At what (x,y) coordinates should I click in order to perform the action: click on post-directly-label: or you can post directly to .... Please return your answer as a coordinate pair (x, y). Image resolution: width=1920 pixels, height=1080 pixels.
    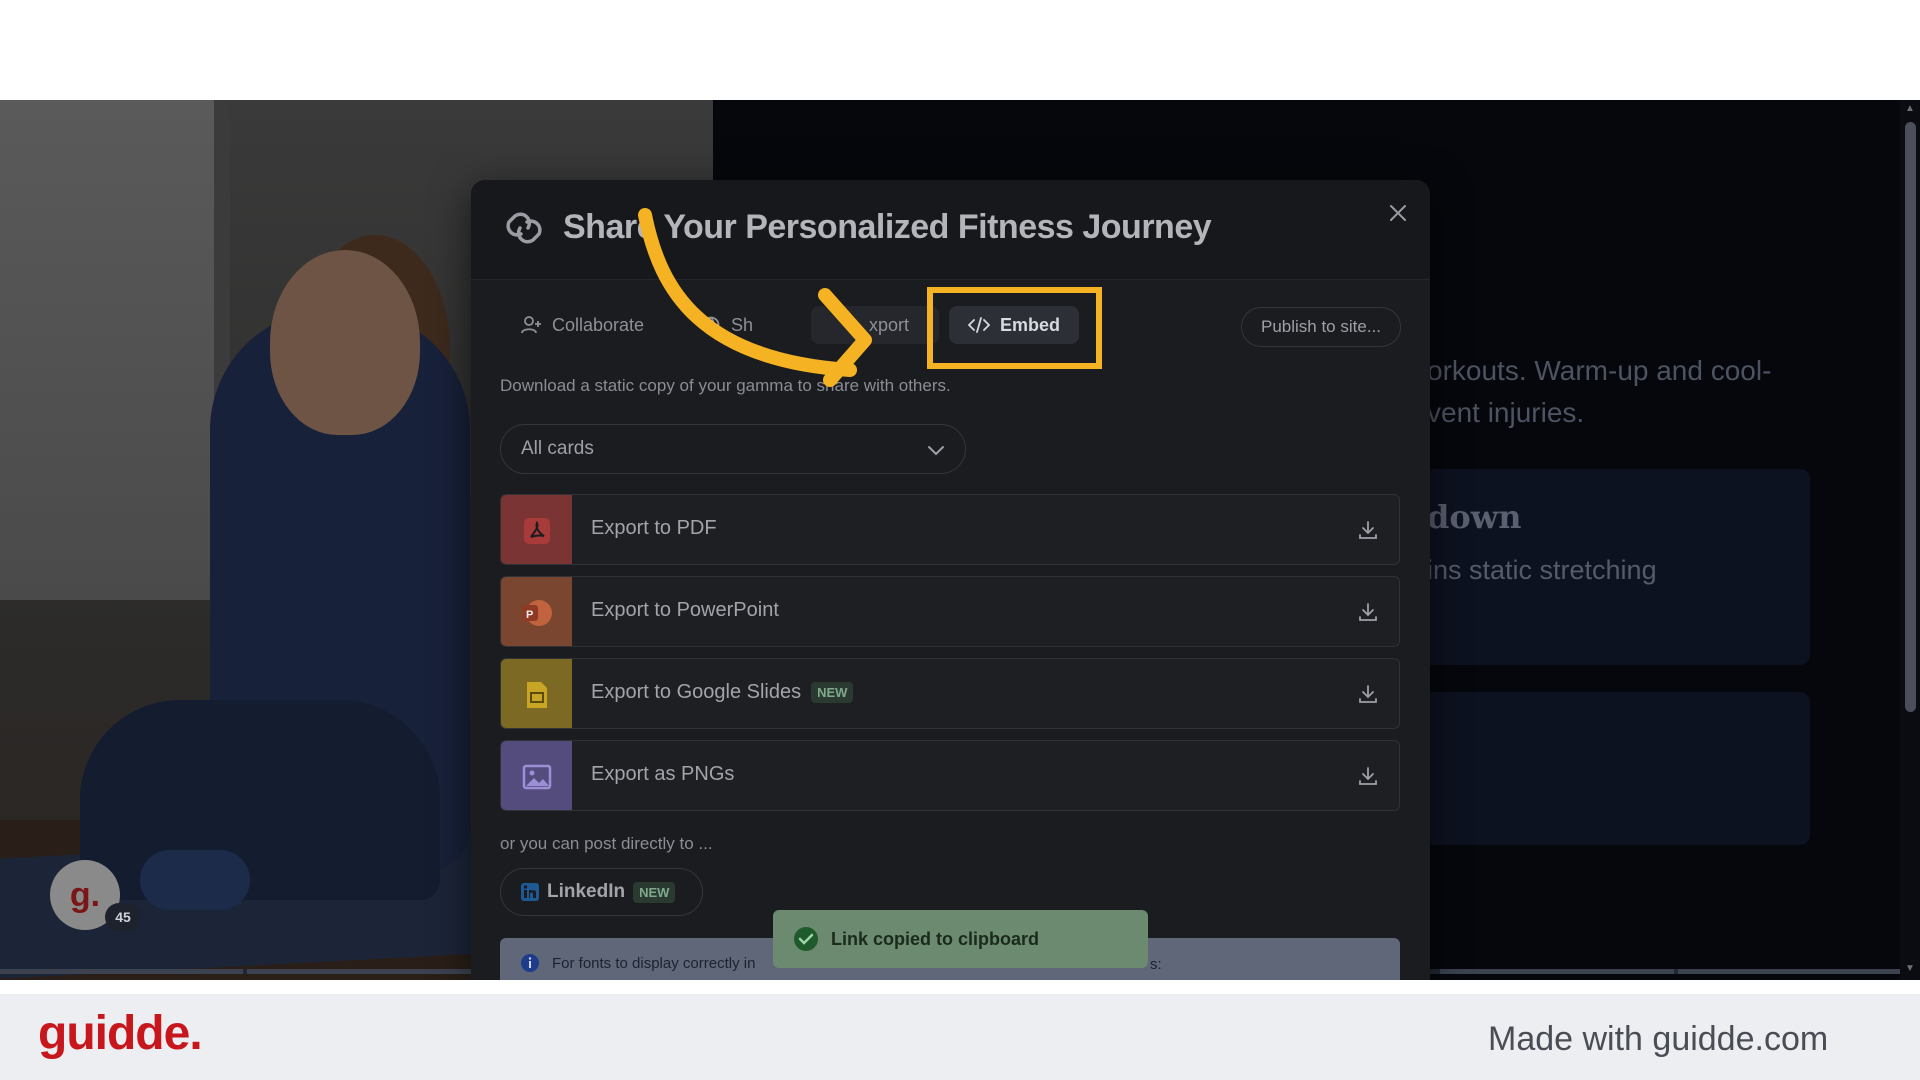
    Looking at the image, I should click on (606, 843).